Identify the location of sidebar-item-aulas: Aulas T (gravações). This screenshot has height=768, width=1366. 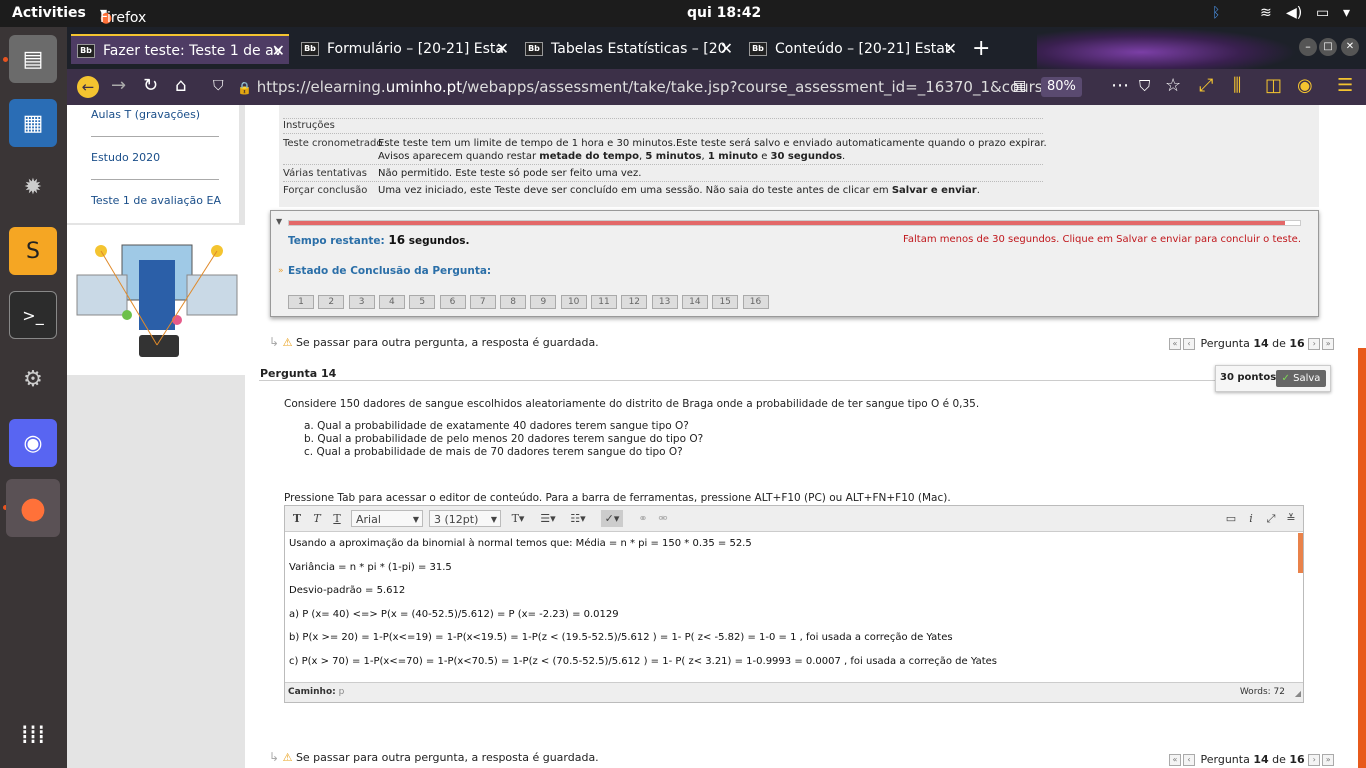
(145, 114).